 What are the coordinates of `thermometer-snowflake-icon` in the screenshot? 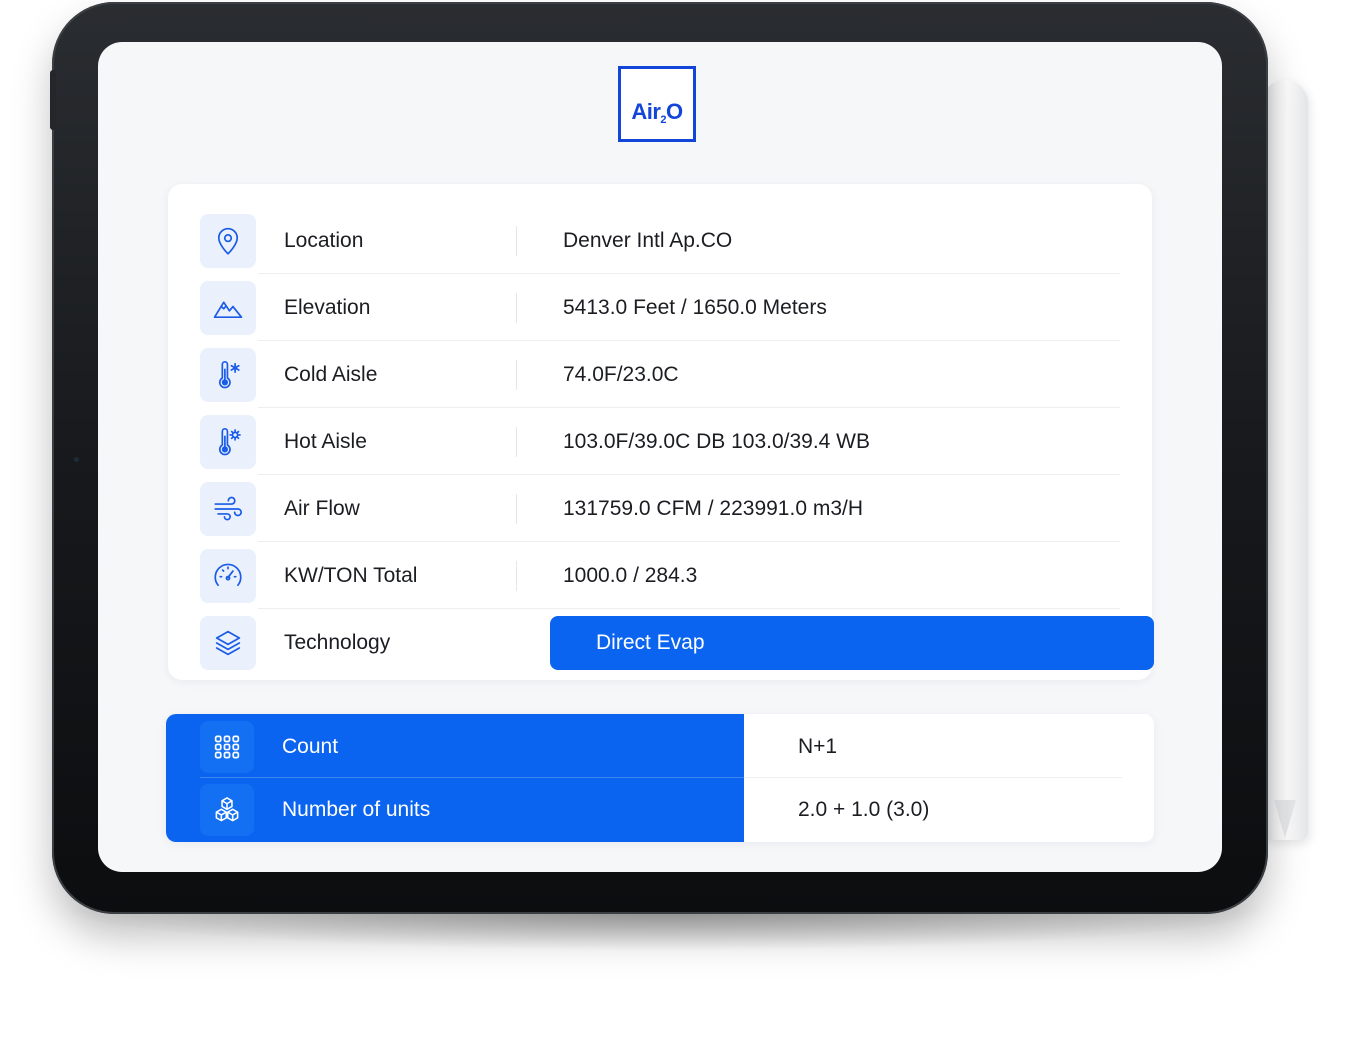 It's located at (228, 375).